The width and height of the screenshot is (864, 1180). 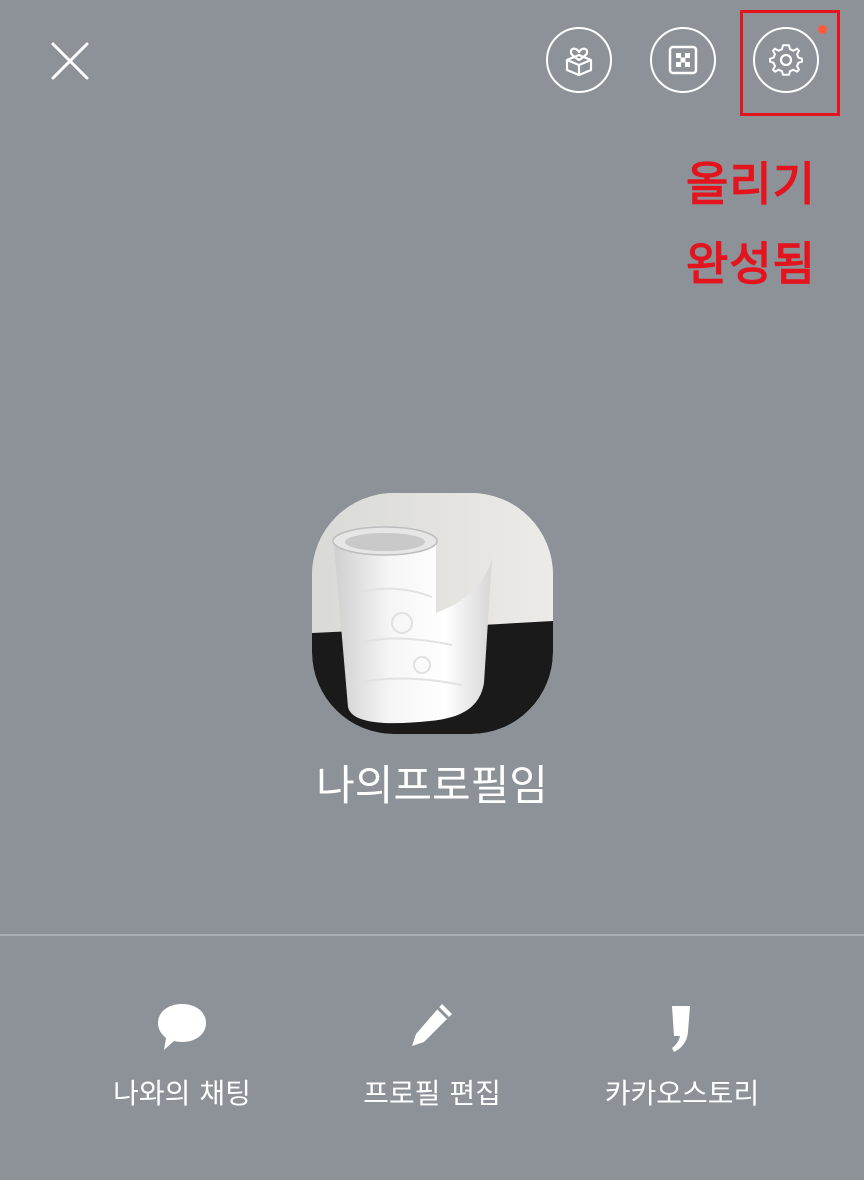 I want to click on divider, so click(x=432, y=935).